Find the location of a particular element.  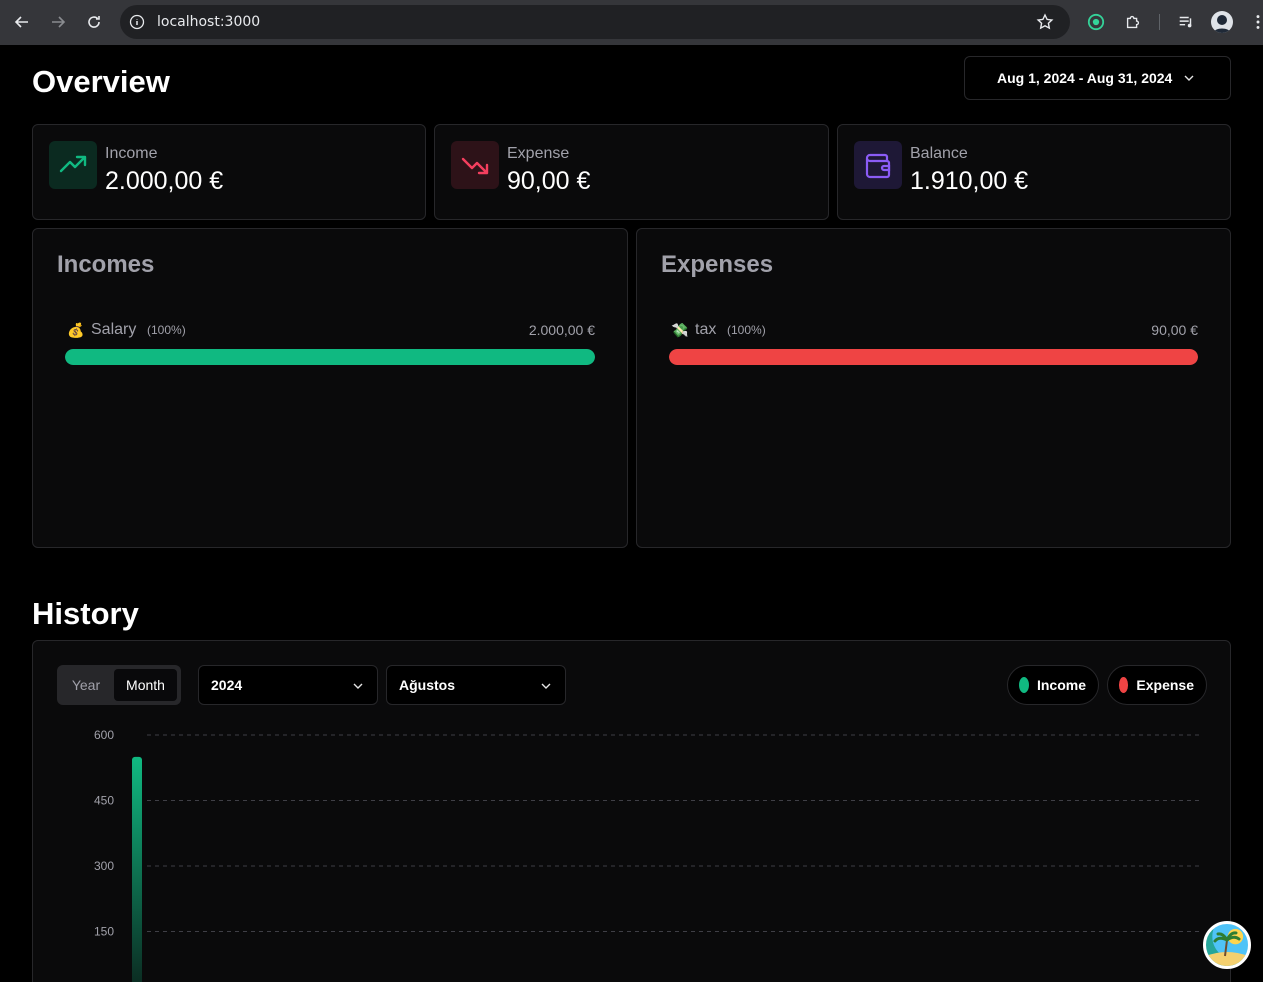

income-progress-bar is located at coordinates (330, 357).